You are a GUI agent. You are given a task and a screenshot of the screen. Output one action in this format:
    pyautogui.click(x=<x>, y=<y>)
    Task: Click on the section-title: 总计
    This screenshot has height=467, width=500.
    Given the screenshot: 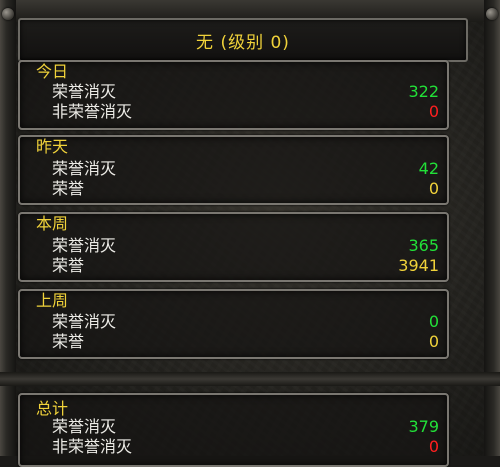 What is the action you would take?
    pyautogui.click(x=52, y=408)
    